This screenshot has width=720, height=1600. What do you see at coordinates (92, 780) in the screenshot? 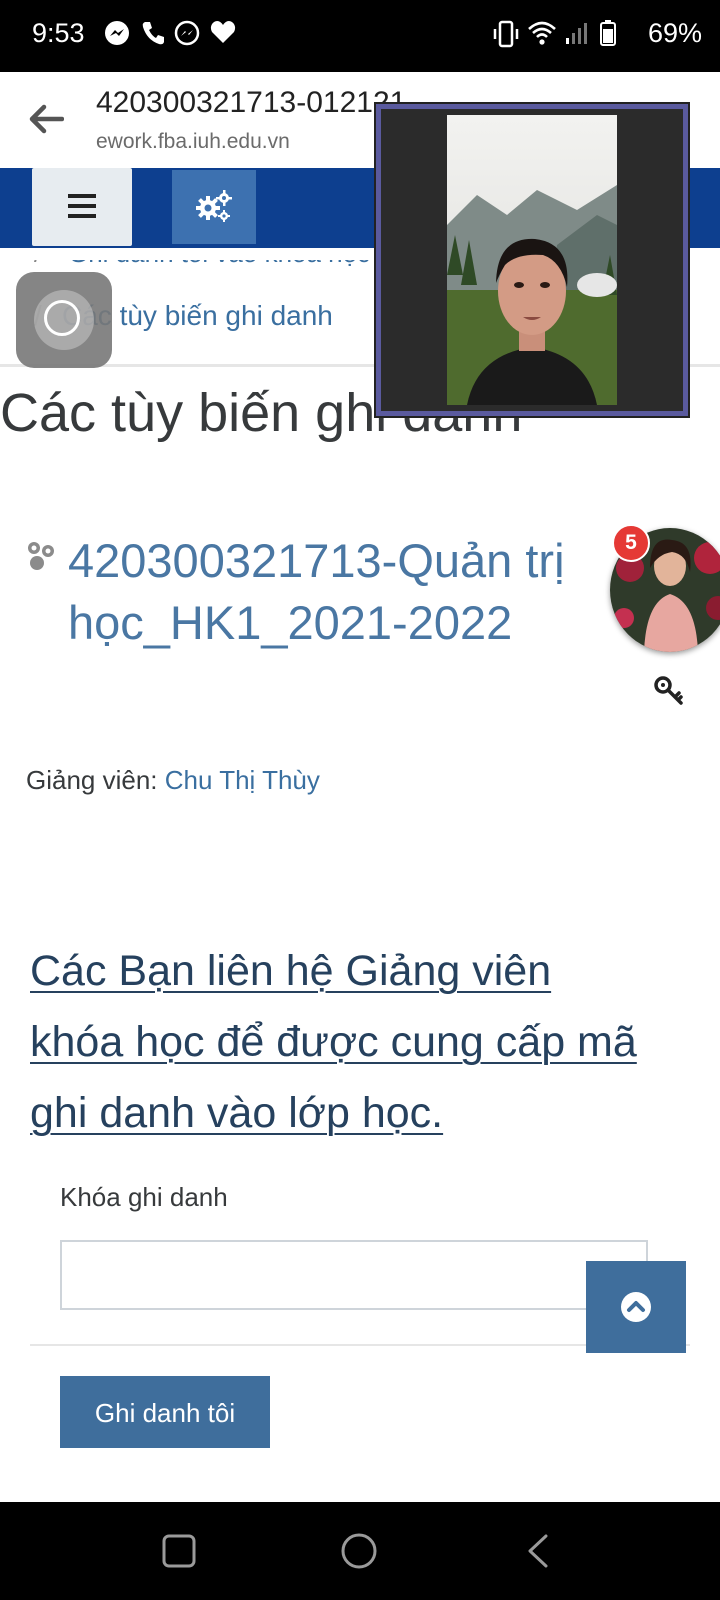
I see `teacher-label: Giảng viên:` at bounding box center [92, 780].